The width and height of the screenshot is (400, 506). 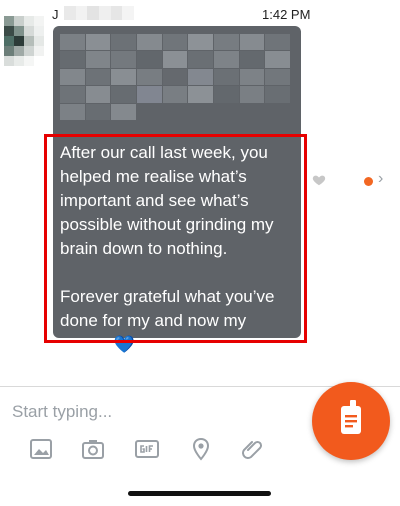 What do you see at coordinates (175, 77) in the screenshot?
I see `redacted-message-text` at bounding box center [175, 77].